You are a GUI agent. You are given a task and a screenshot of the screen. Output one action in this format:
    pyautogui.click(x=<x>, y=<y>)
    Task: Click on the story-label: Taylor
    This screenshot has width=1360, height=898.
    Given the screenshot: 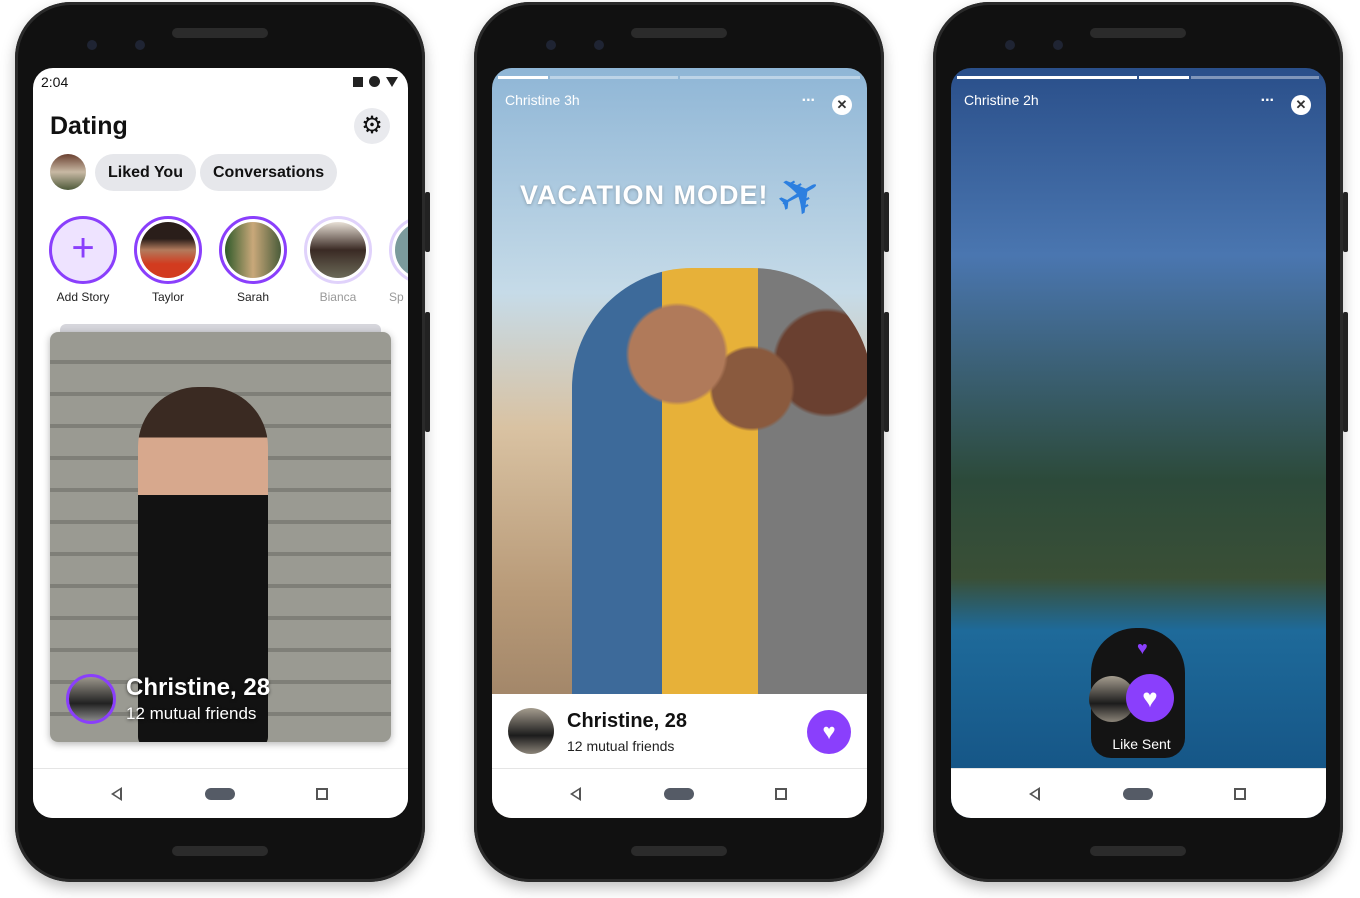 What is the action you would take?
    pyautogui.click(x=167, y=297)
    